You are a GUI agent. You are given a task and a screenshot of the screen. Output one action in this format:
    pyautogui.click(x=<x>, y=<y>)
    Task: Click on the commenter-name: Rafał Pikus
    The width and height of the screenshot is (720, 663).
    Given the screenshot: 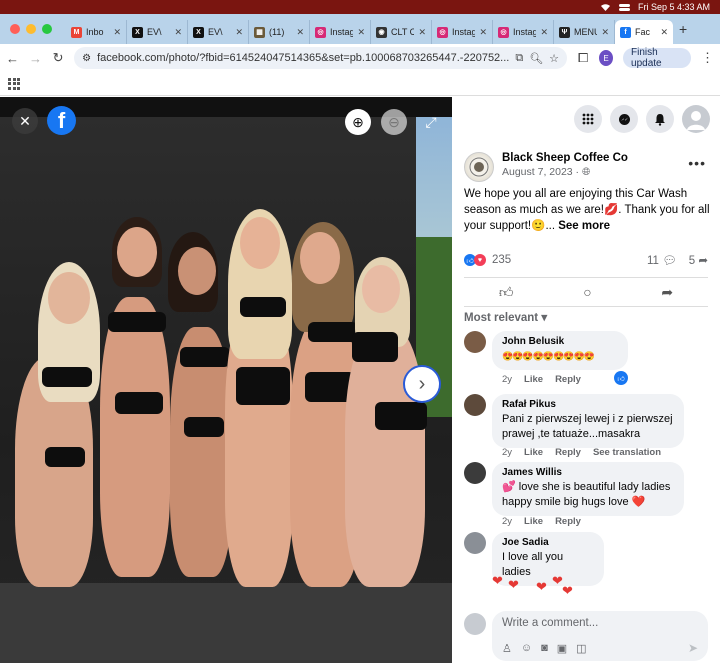 What is the action you would take?
    pyautogui.click(x=588, y=404)
    